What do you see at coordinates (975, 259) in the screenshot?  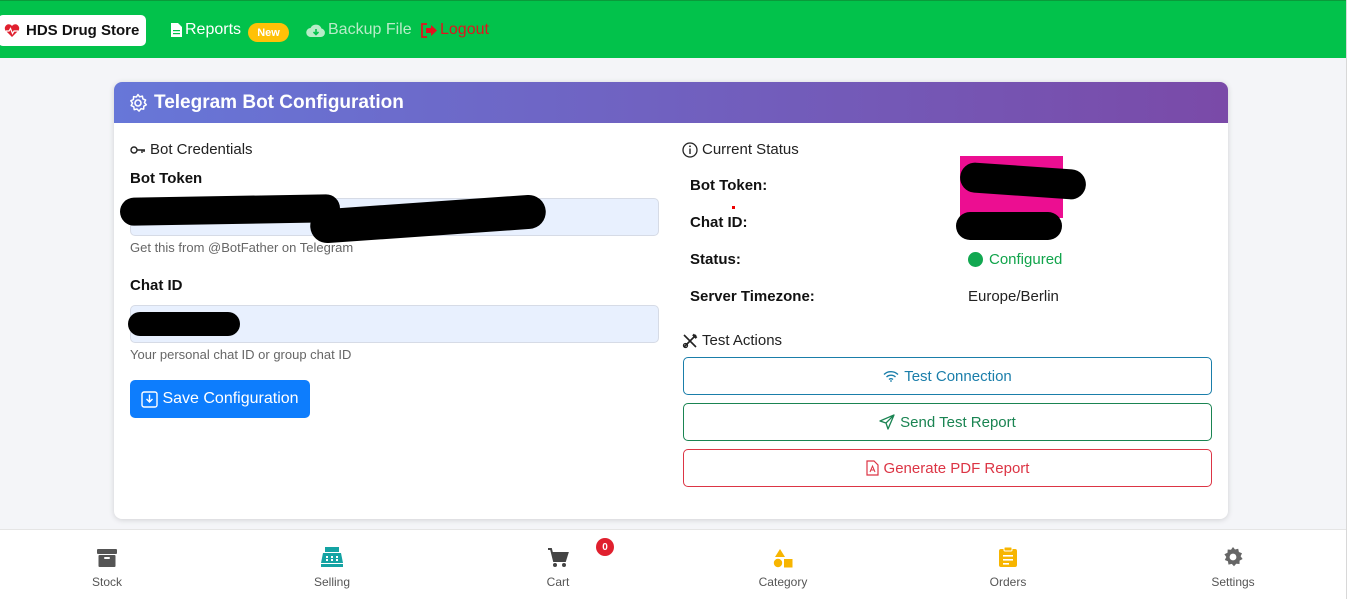 I see `status-dot-icon` at bounding box center [975, 259].